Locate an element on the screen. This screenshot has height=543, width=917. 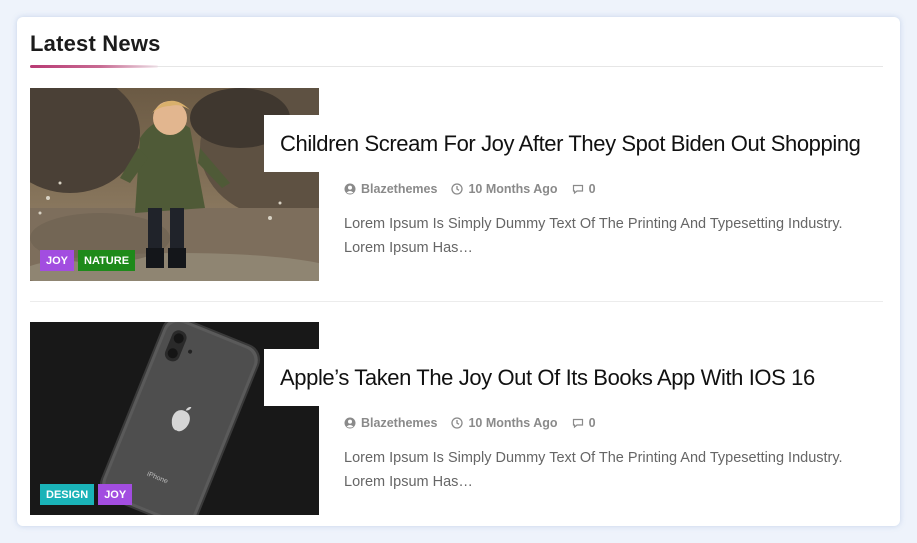
category-tags: JOY NATURE is located at coordinates (88, 260).